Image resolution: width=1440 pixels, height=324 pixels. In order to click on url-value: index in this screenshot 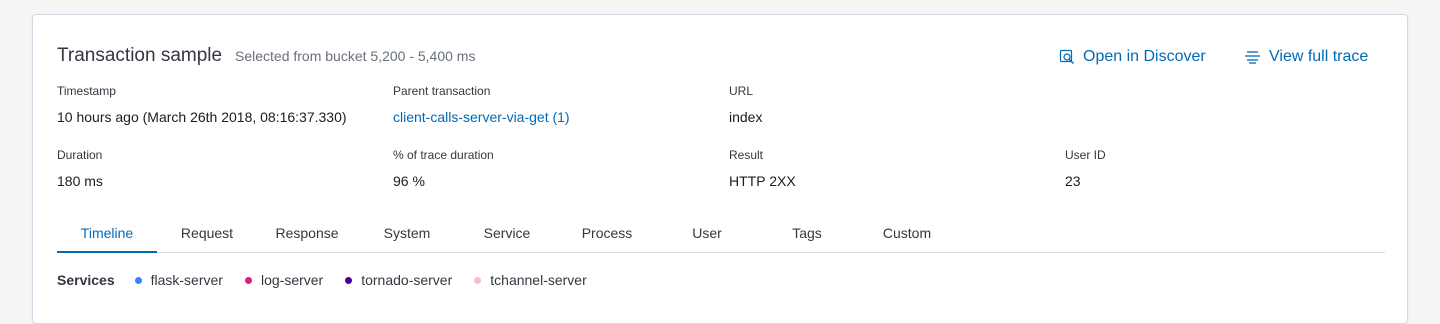, I will do `click(746, 117)`.